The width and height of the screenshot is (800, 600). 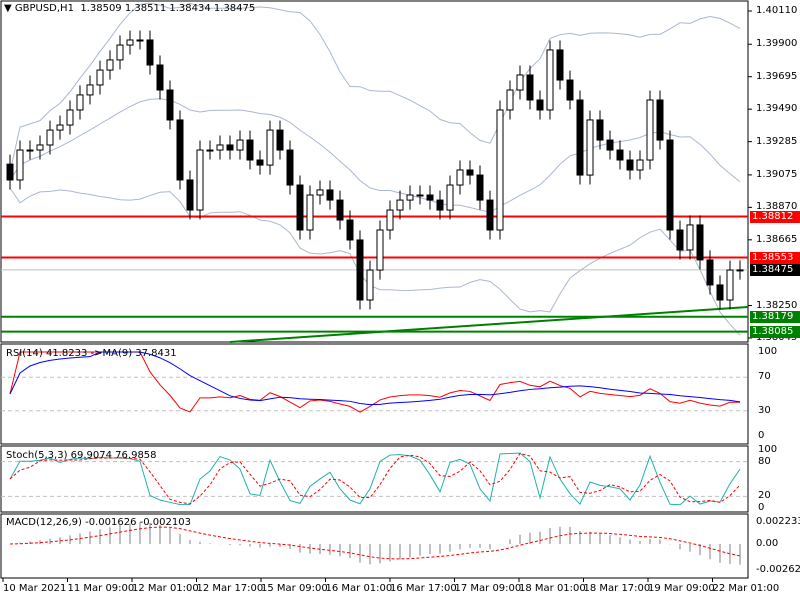 I want to click on price-tick-label: 1.39075, so click(x=777, y=174).